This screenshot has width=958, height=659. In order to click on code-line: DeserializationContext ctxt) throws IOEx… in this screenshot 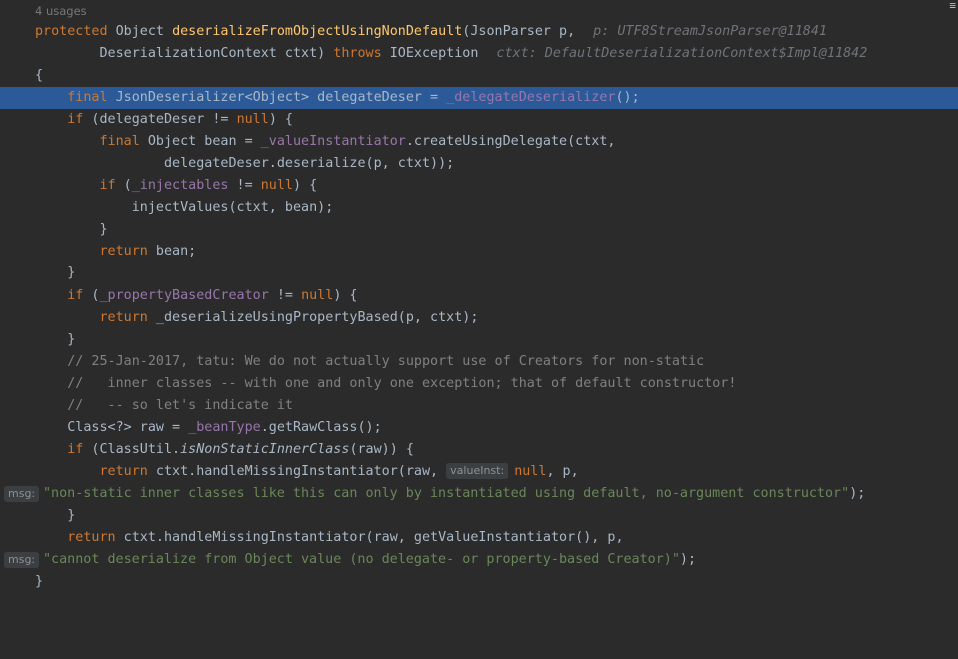, I will do `click(479, 54)`.